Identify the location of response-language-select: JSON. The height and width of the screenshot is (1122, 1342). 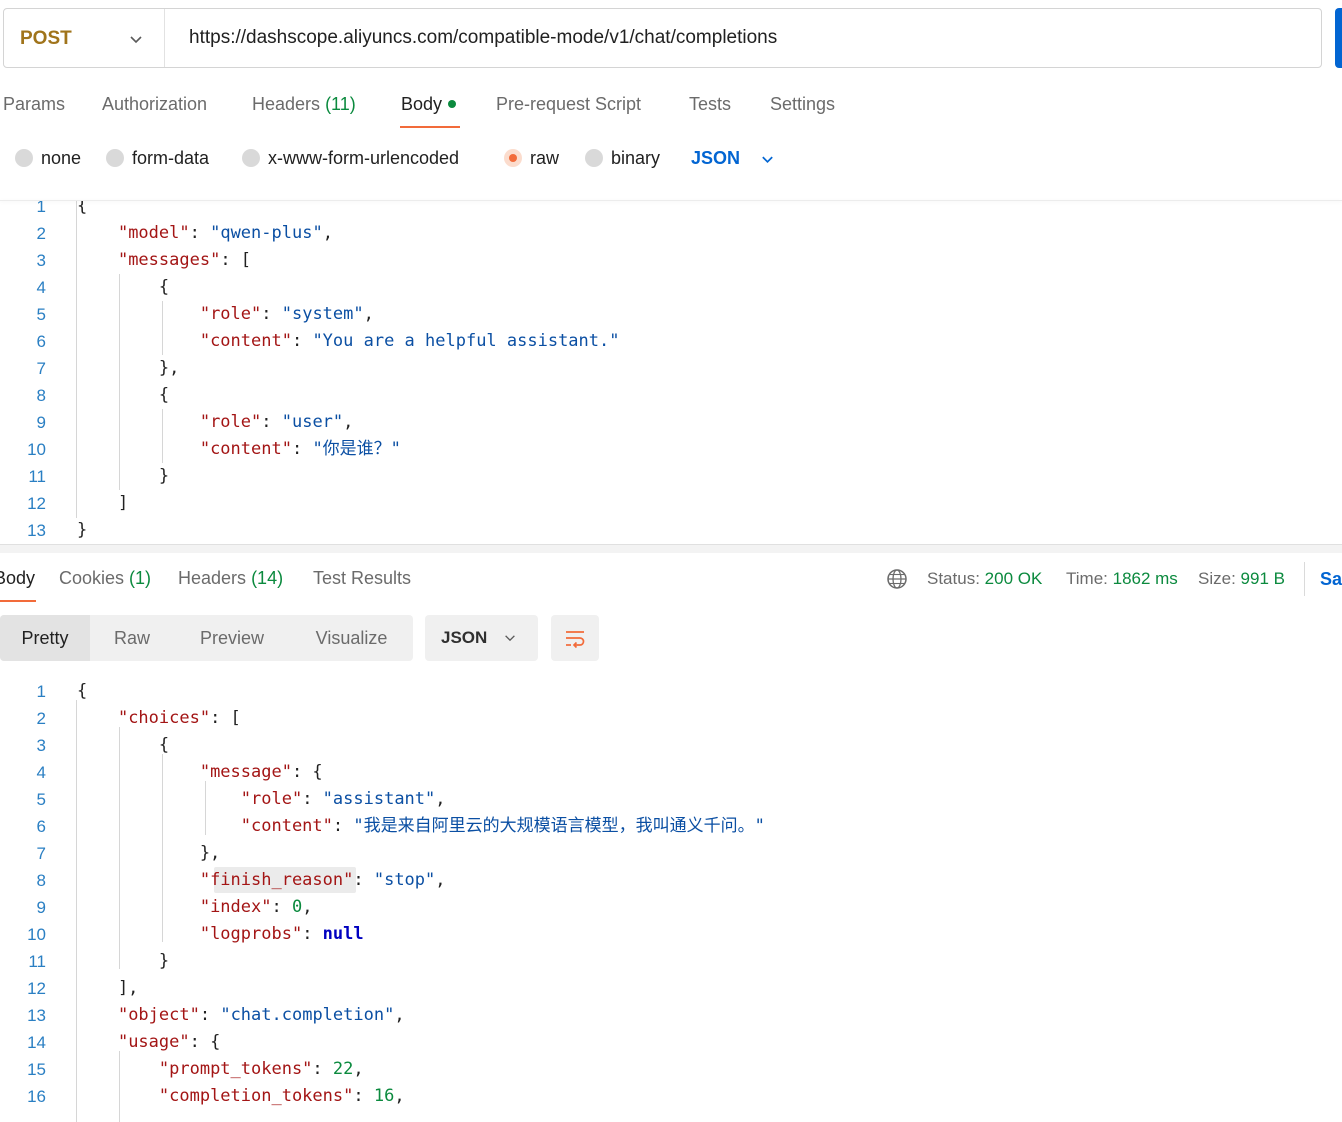
(481, 638).